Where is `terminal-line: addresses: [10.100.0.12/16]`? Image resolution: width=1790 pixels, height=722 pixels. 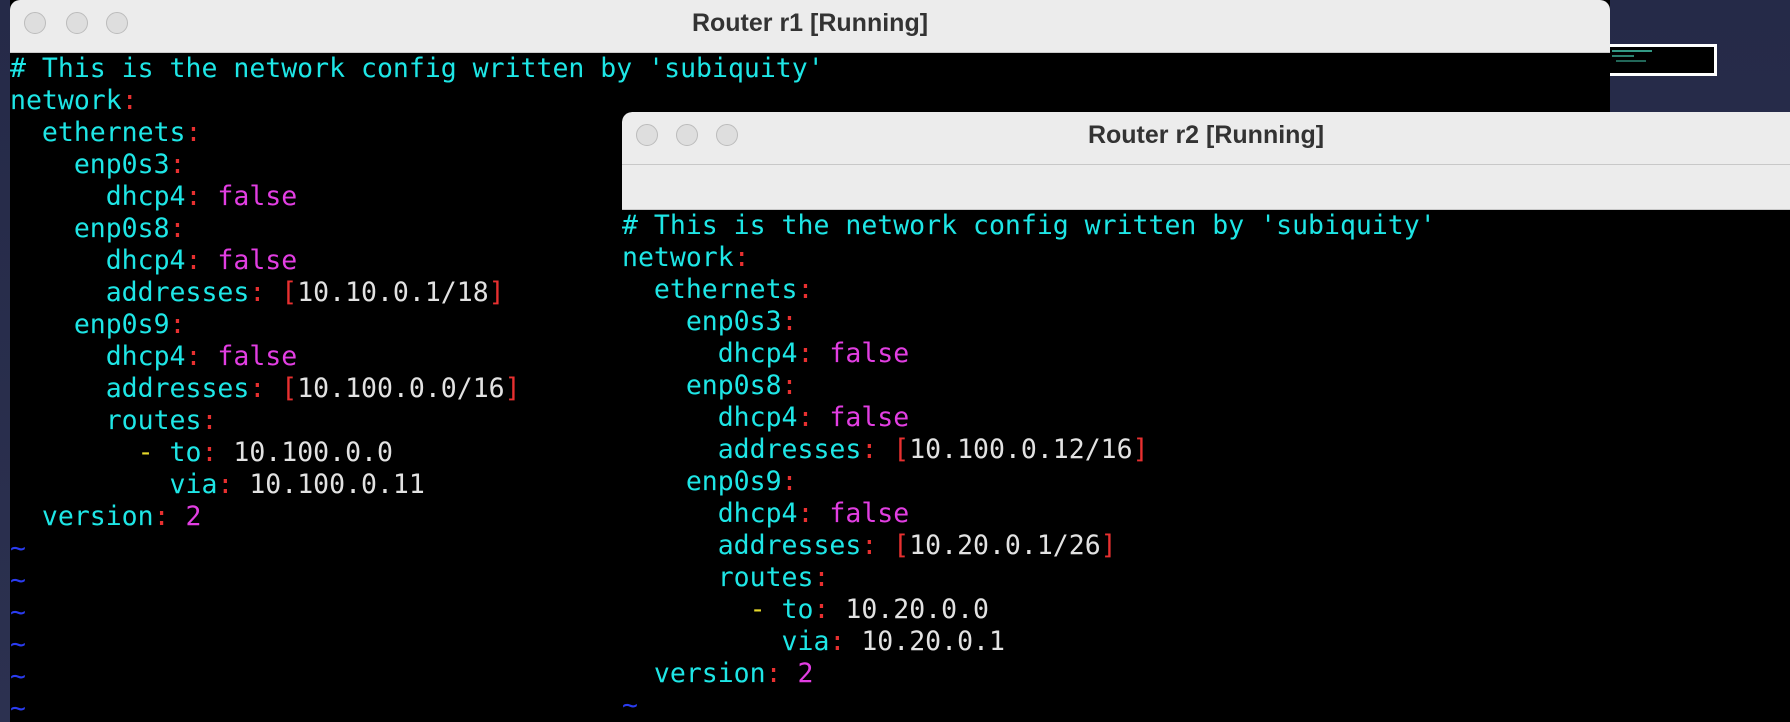
terminal-line: addresses: [10.100.0.12/16] is located at coordinates (1206, 450).